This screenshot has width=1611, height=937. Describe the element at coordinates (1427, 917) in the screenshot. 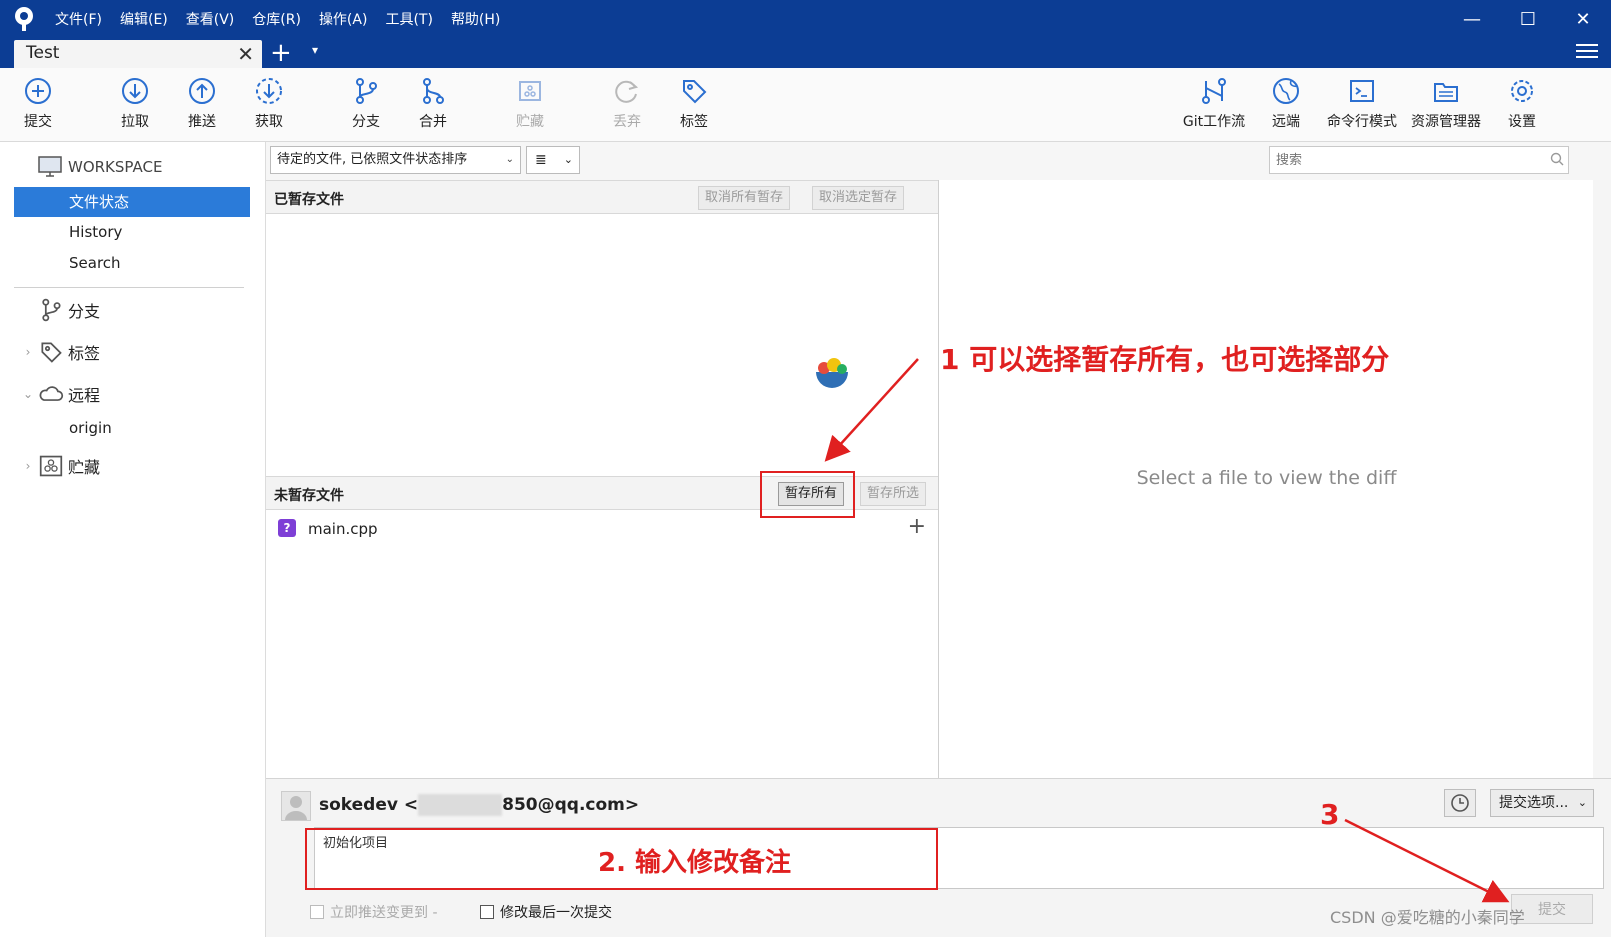

I see `watermark: CSDN @爱吃糖的小秦同学` at that location.